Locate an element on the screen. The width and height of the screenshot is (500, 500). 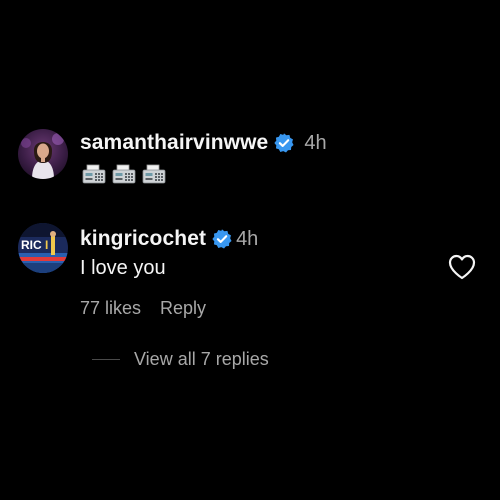
username: samanthairvinwwe is located at coordinates (174, 143).